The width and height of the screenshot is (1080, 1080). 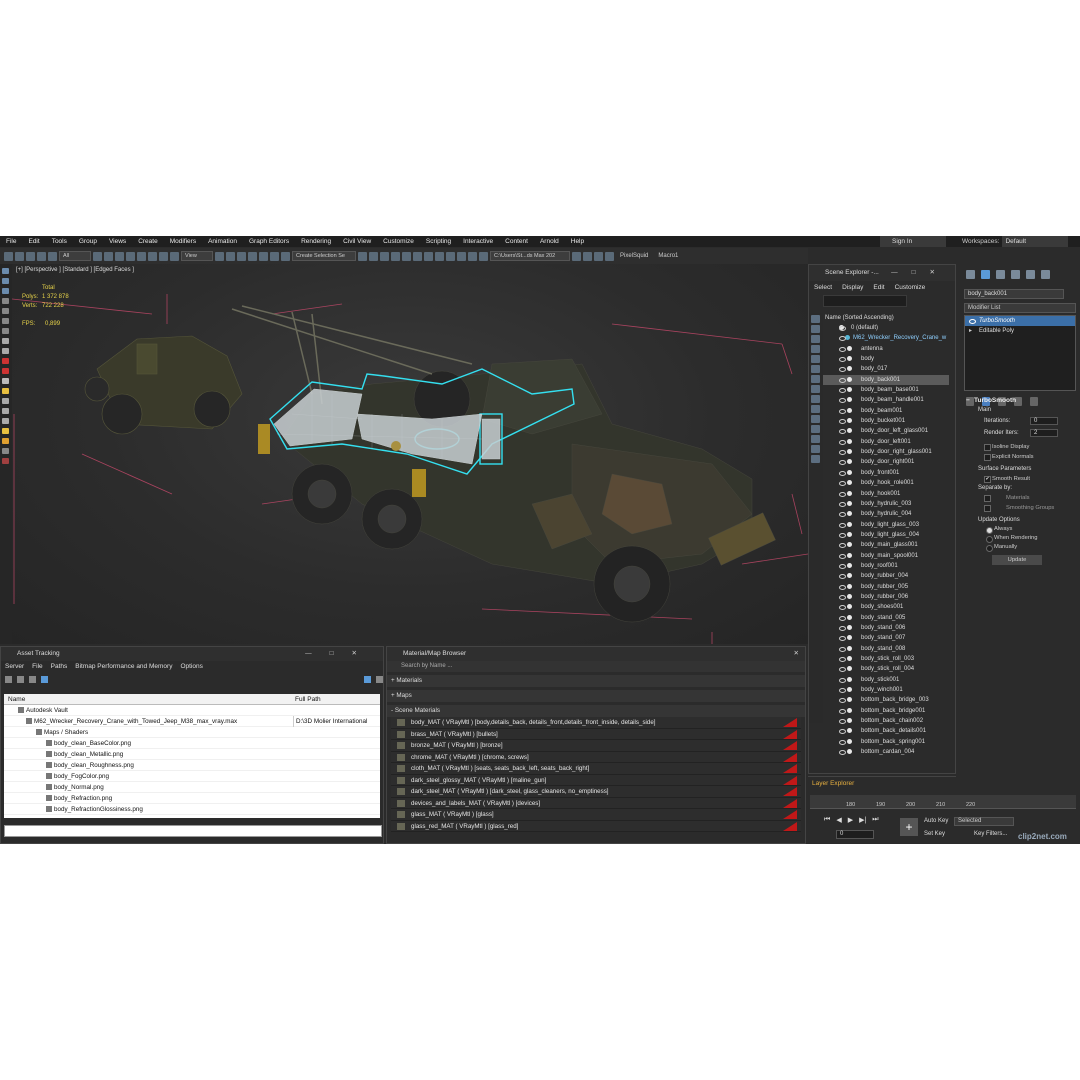 What do you see at coordinates (878, 287) in the screenshot?
I see `se-menu-edit: Edit` at bounding box center [878, 287].